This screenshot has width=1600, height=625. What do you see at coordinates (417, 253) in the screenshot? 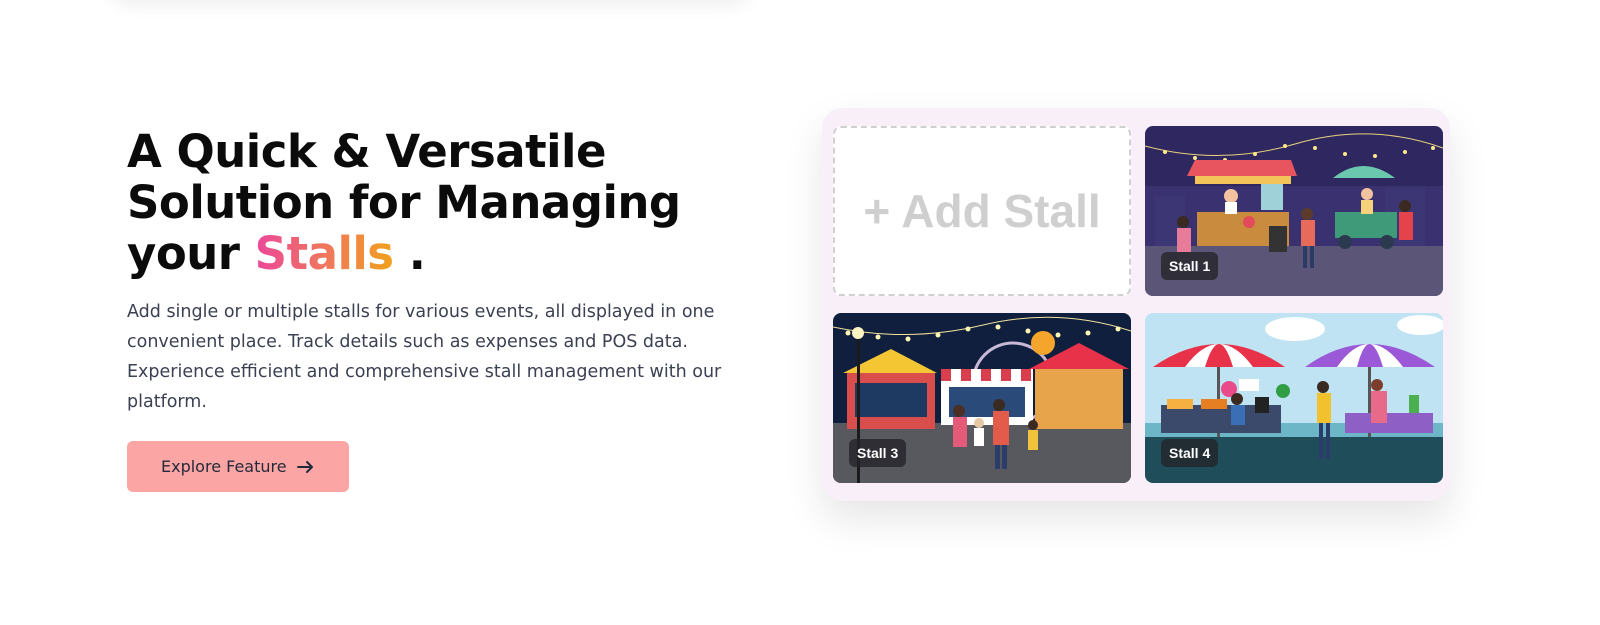
I see `title-suffix: .` at bounding box center [417, 253].